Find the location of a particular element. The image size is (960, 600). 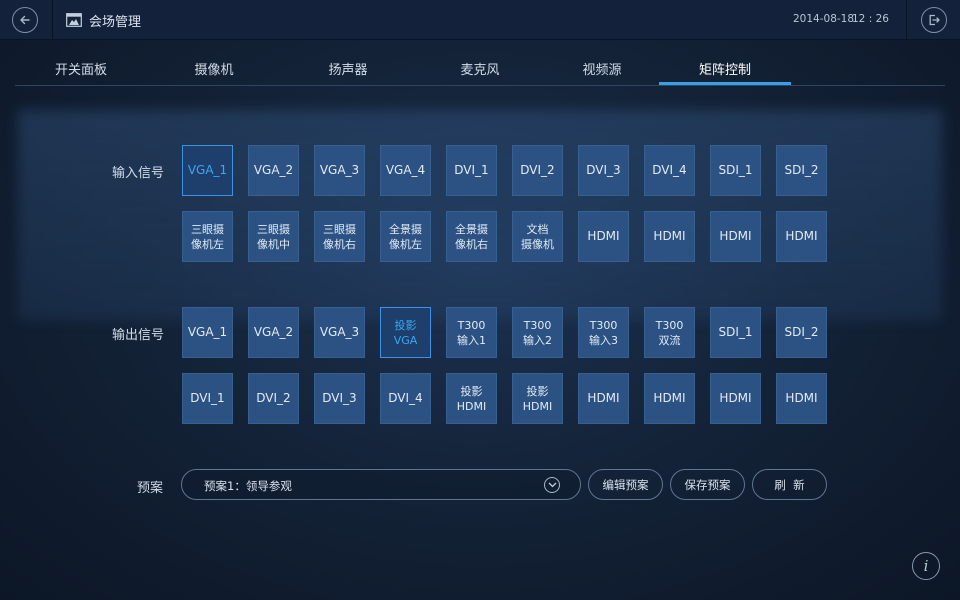

back-button is located at coordinates (25, 20).